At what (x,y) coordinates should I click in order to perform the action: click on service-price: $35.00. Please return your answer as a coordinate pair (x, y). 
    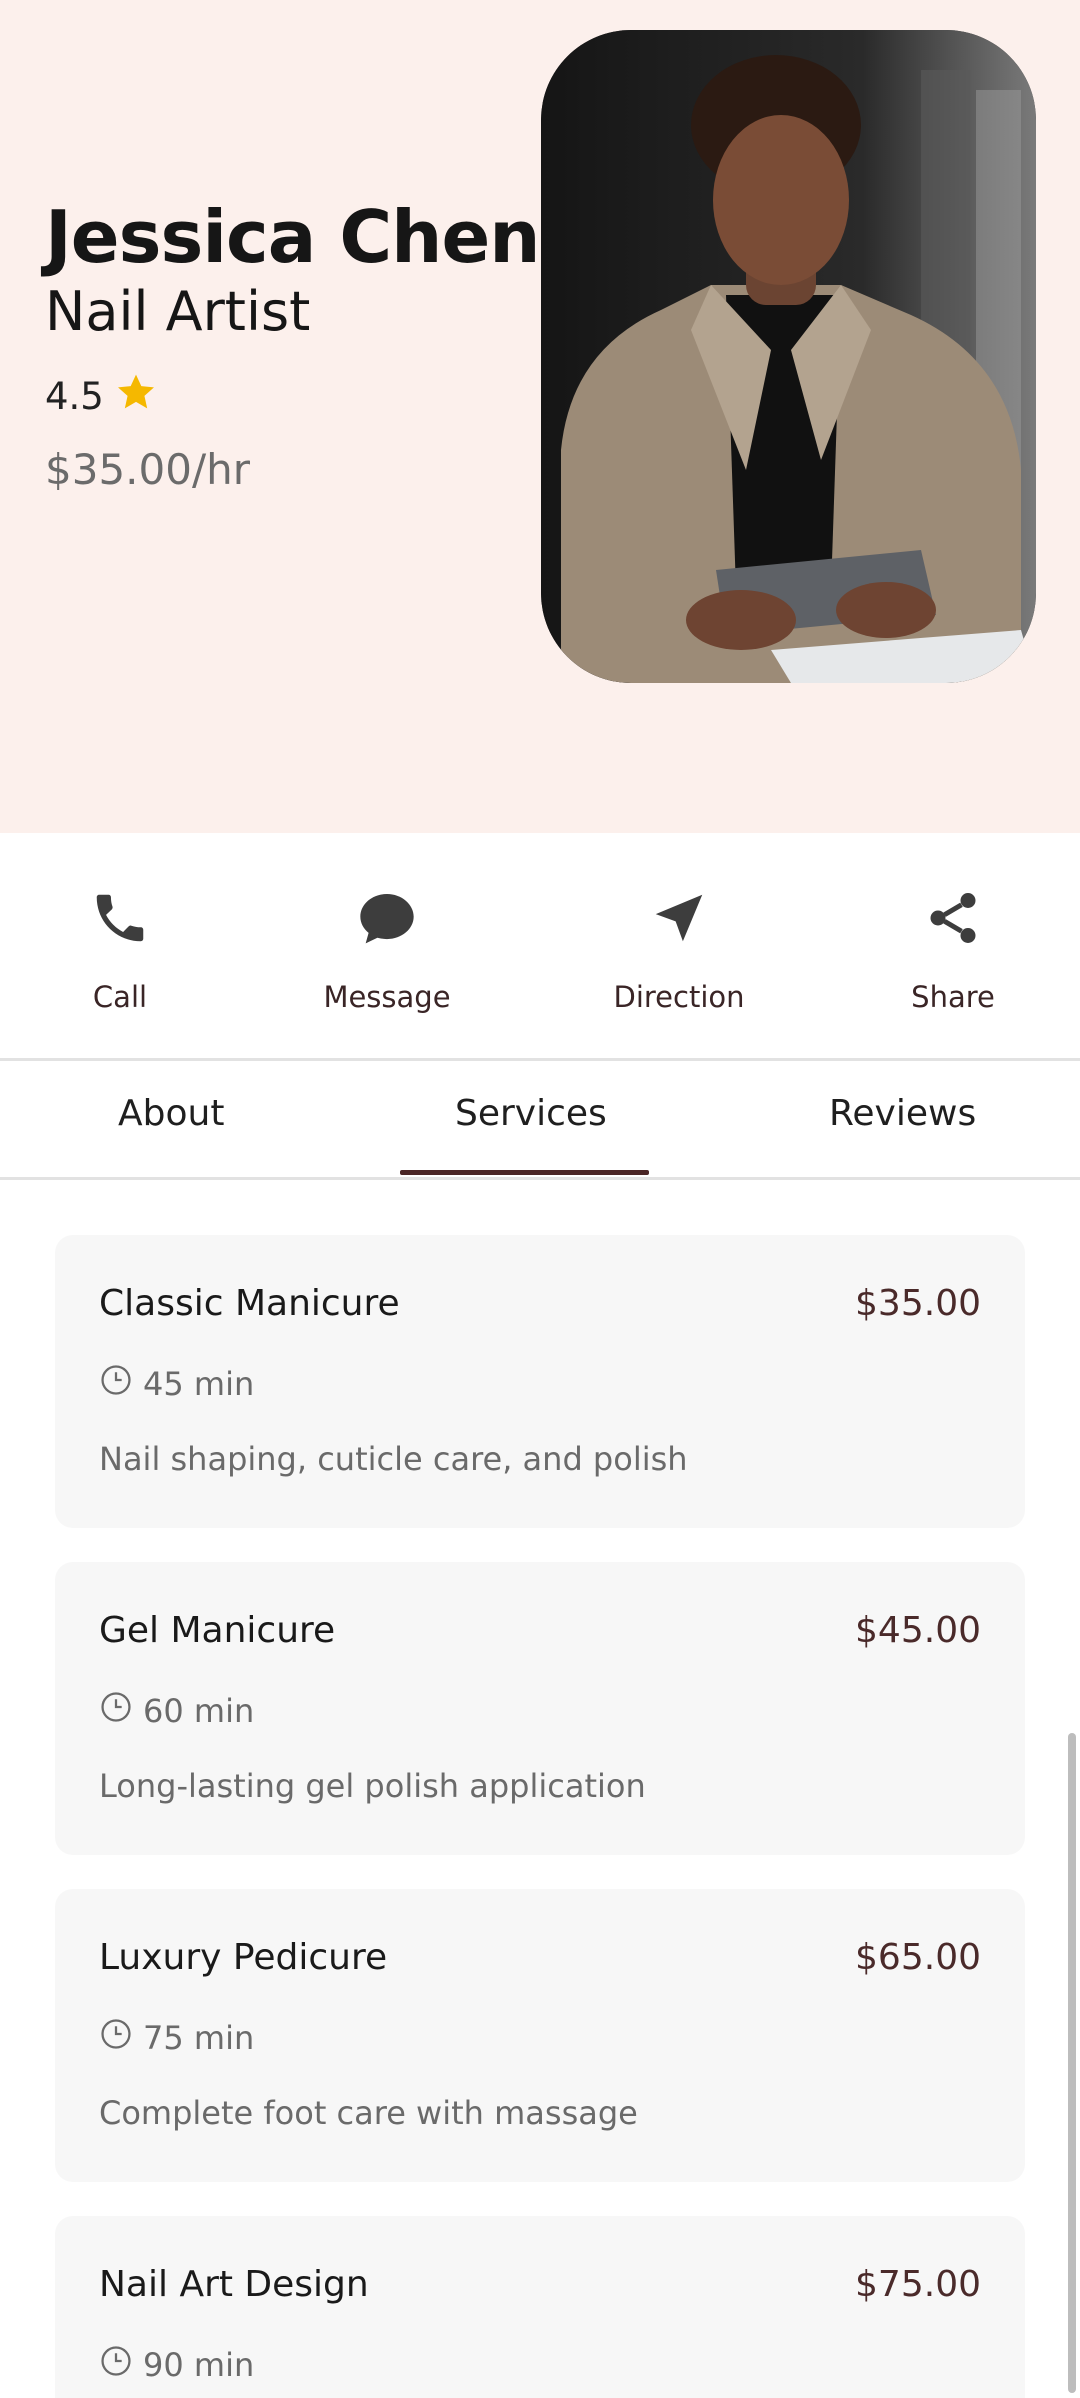
    Looking at the image, I should click on (918, 1303).